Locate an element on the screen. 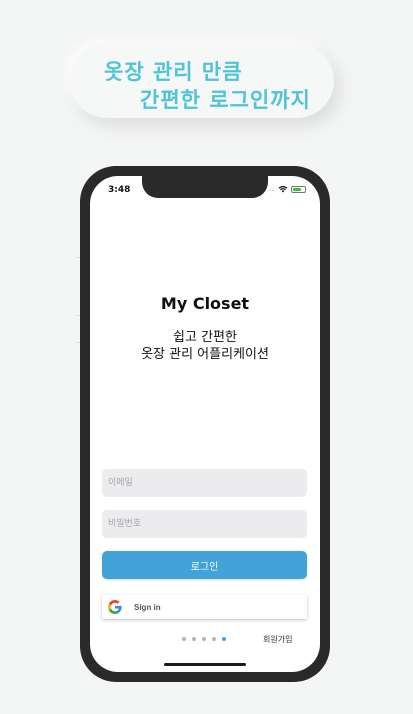 The image size is (413, 714). banner-line-2: 간편한 로그인까지 is located at coordinates (225, 100).